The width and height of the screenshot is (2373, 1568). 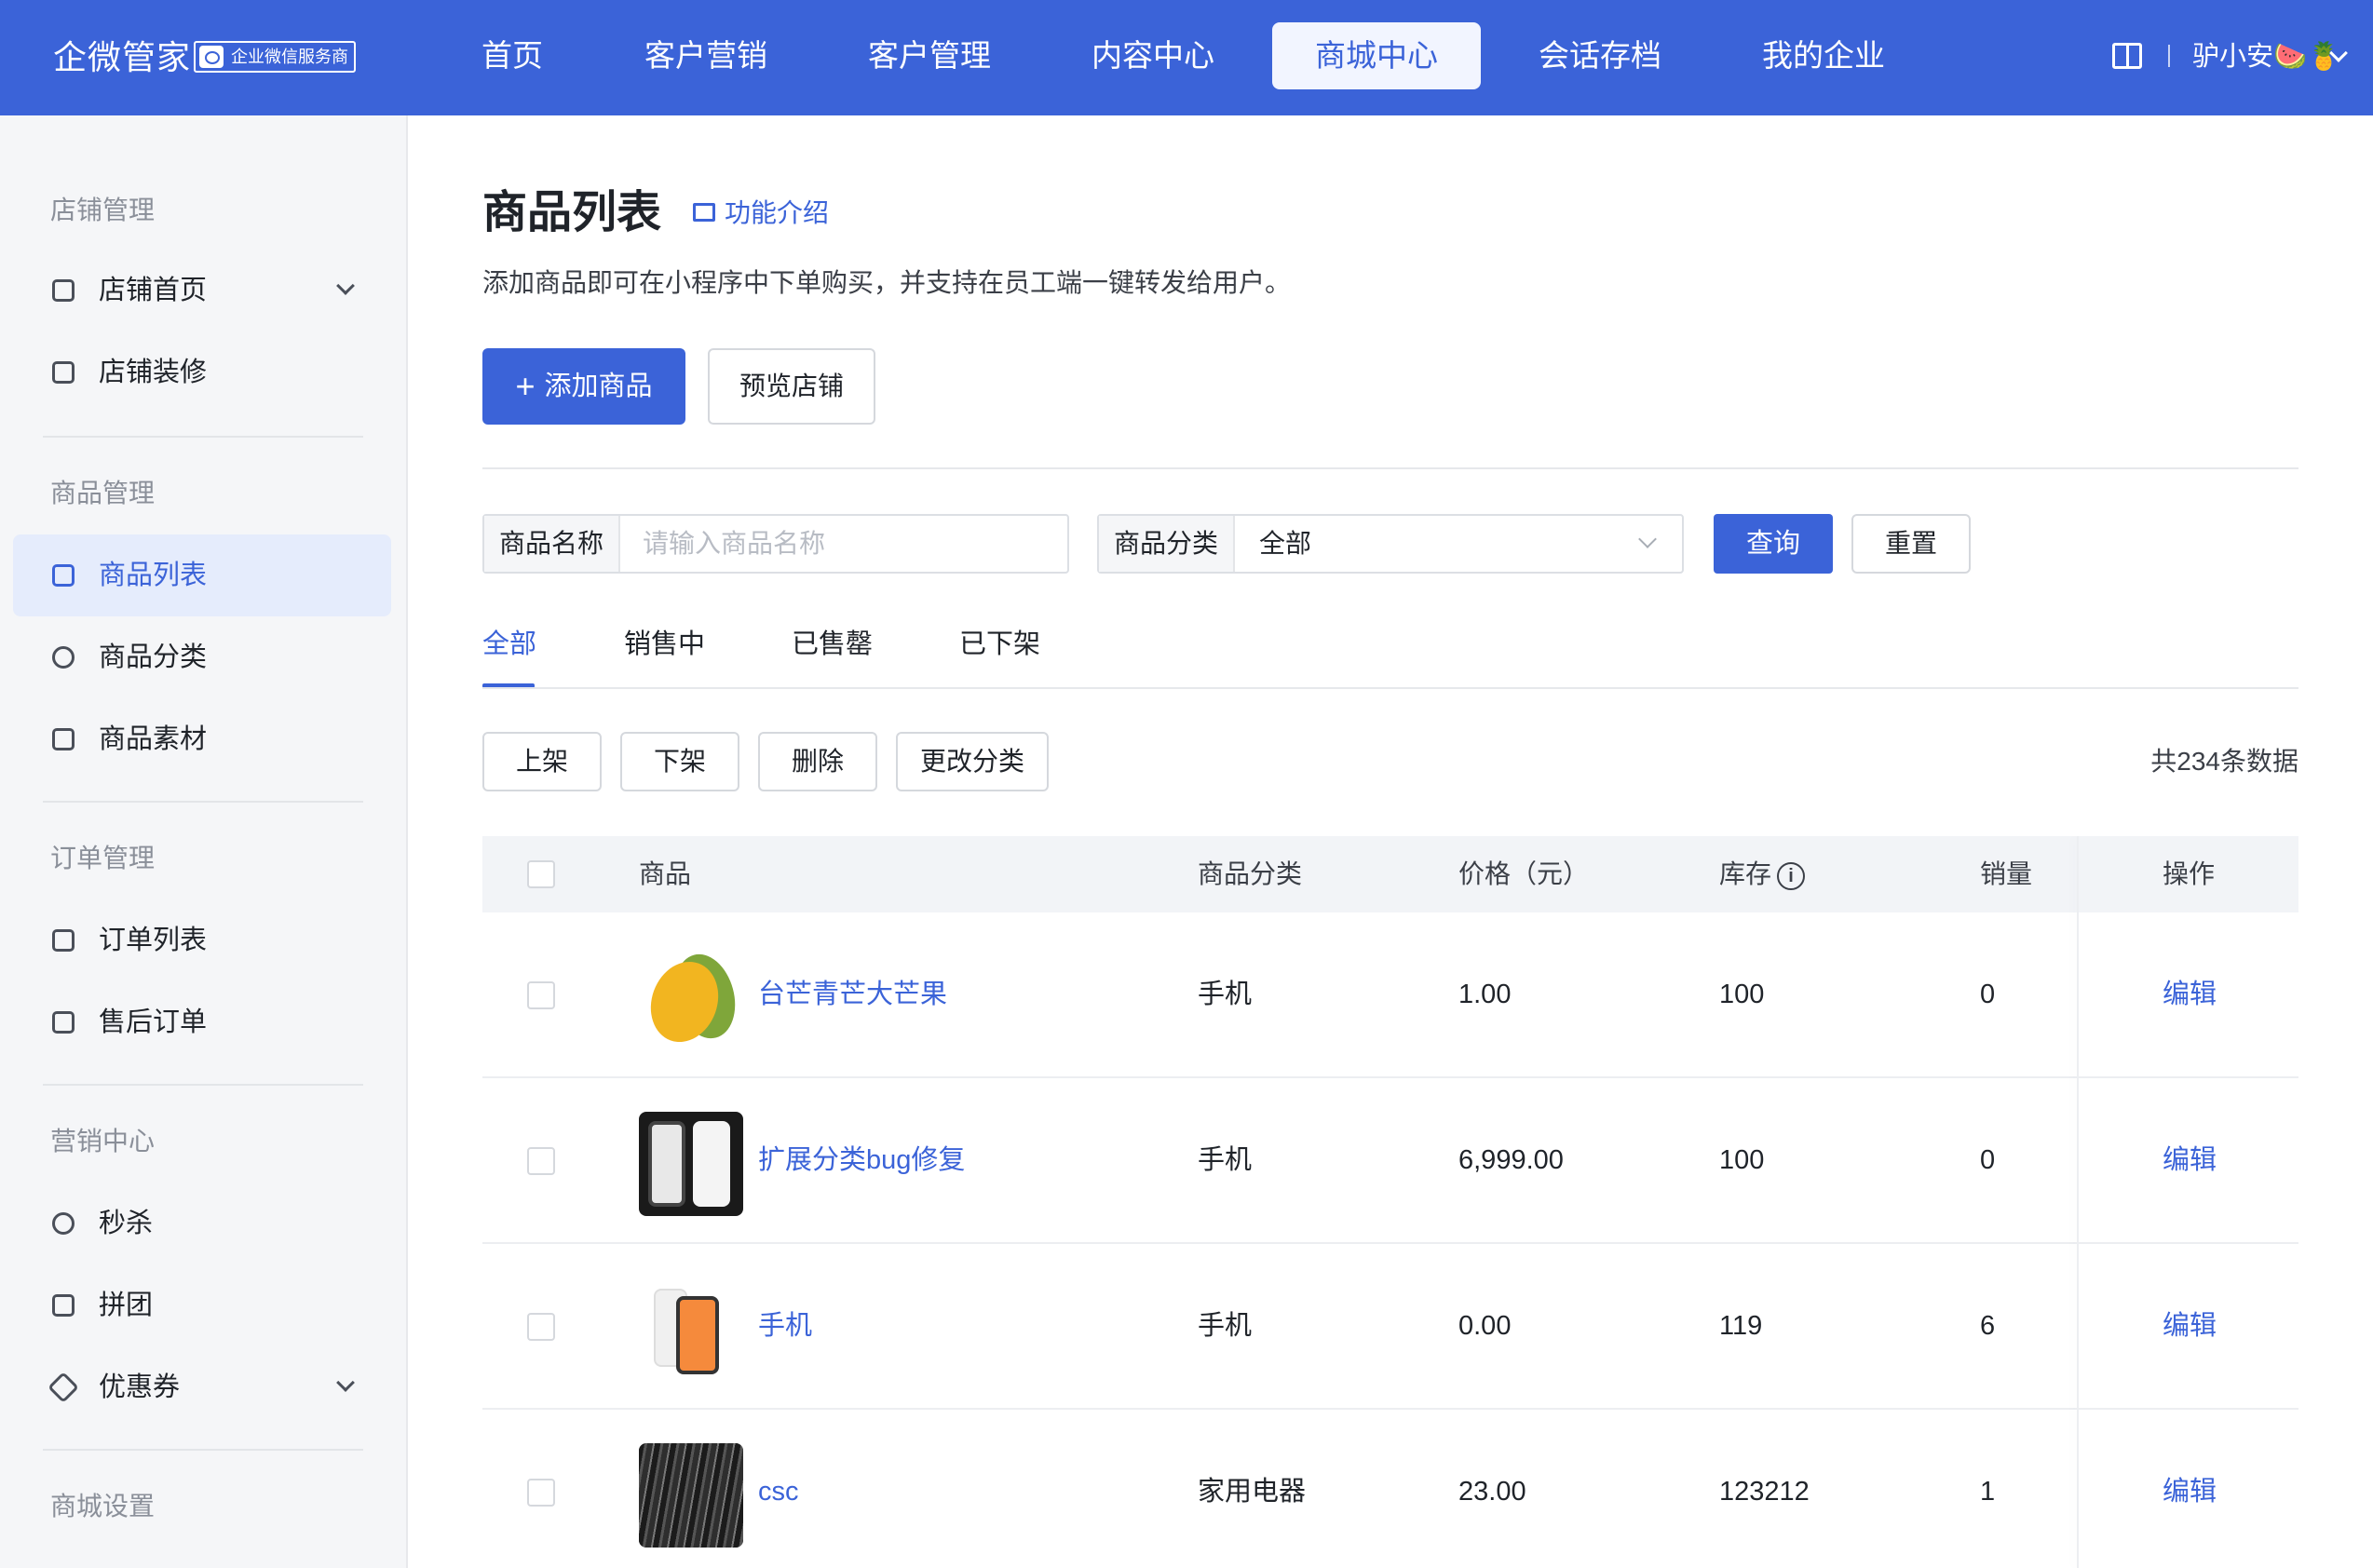 I want to click on section-divider, so click(x=1390, y=468).